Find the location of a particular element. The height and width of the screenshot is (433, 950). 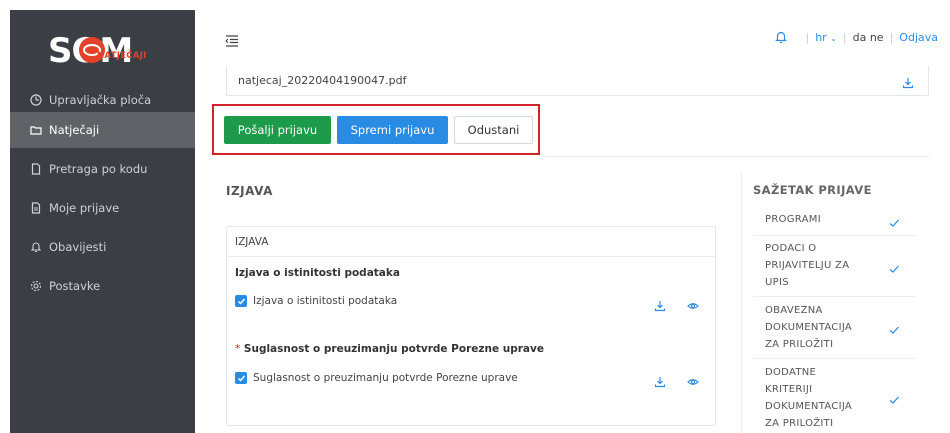

user-name: da ne is located at coordinates (868, 37).